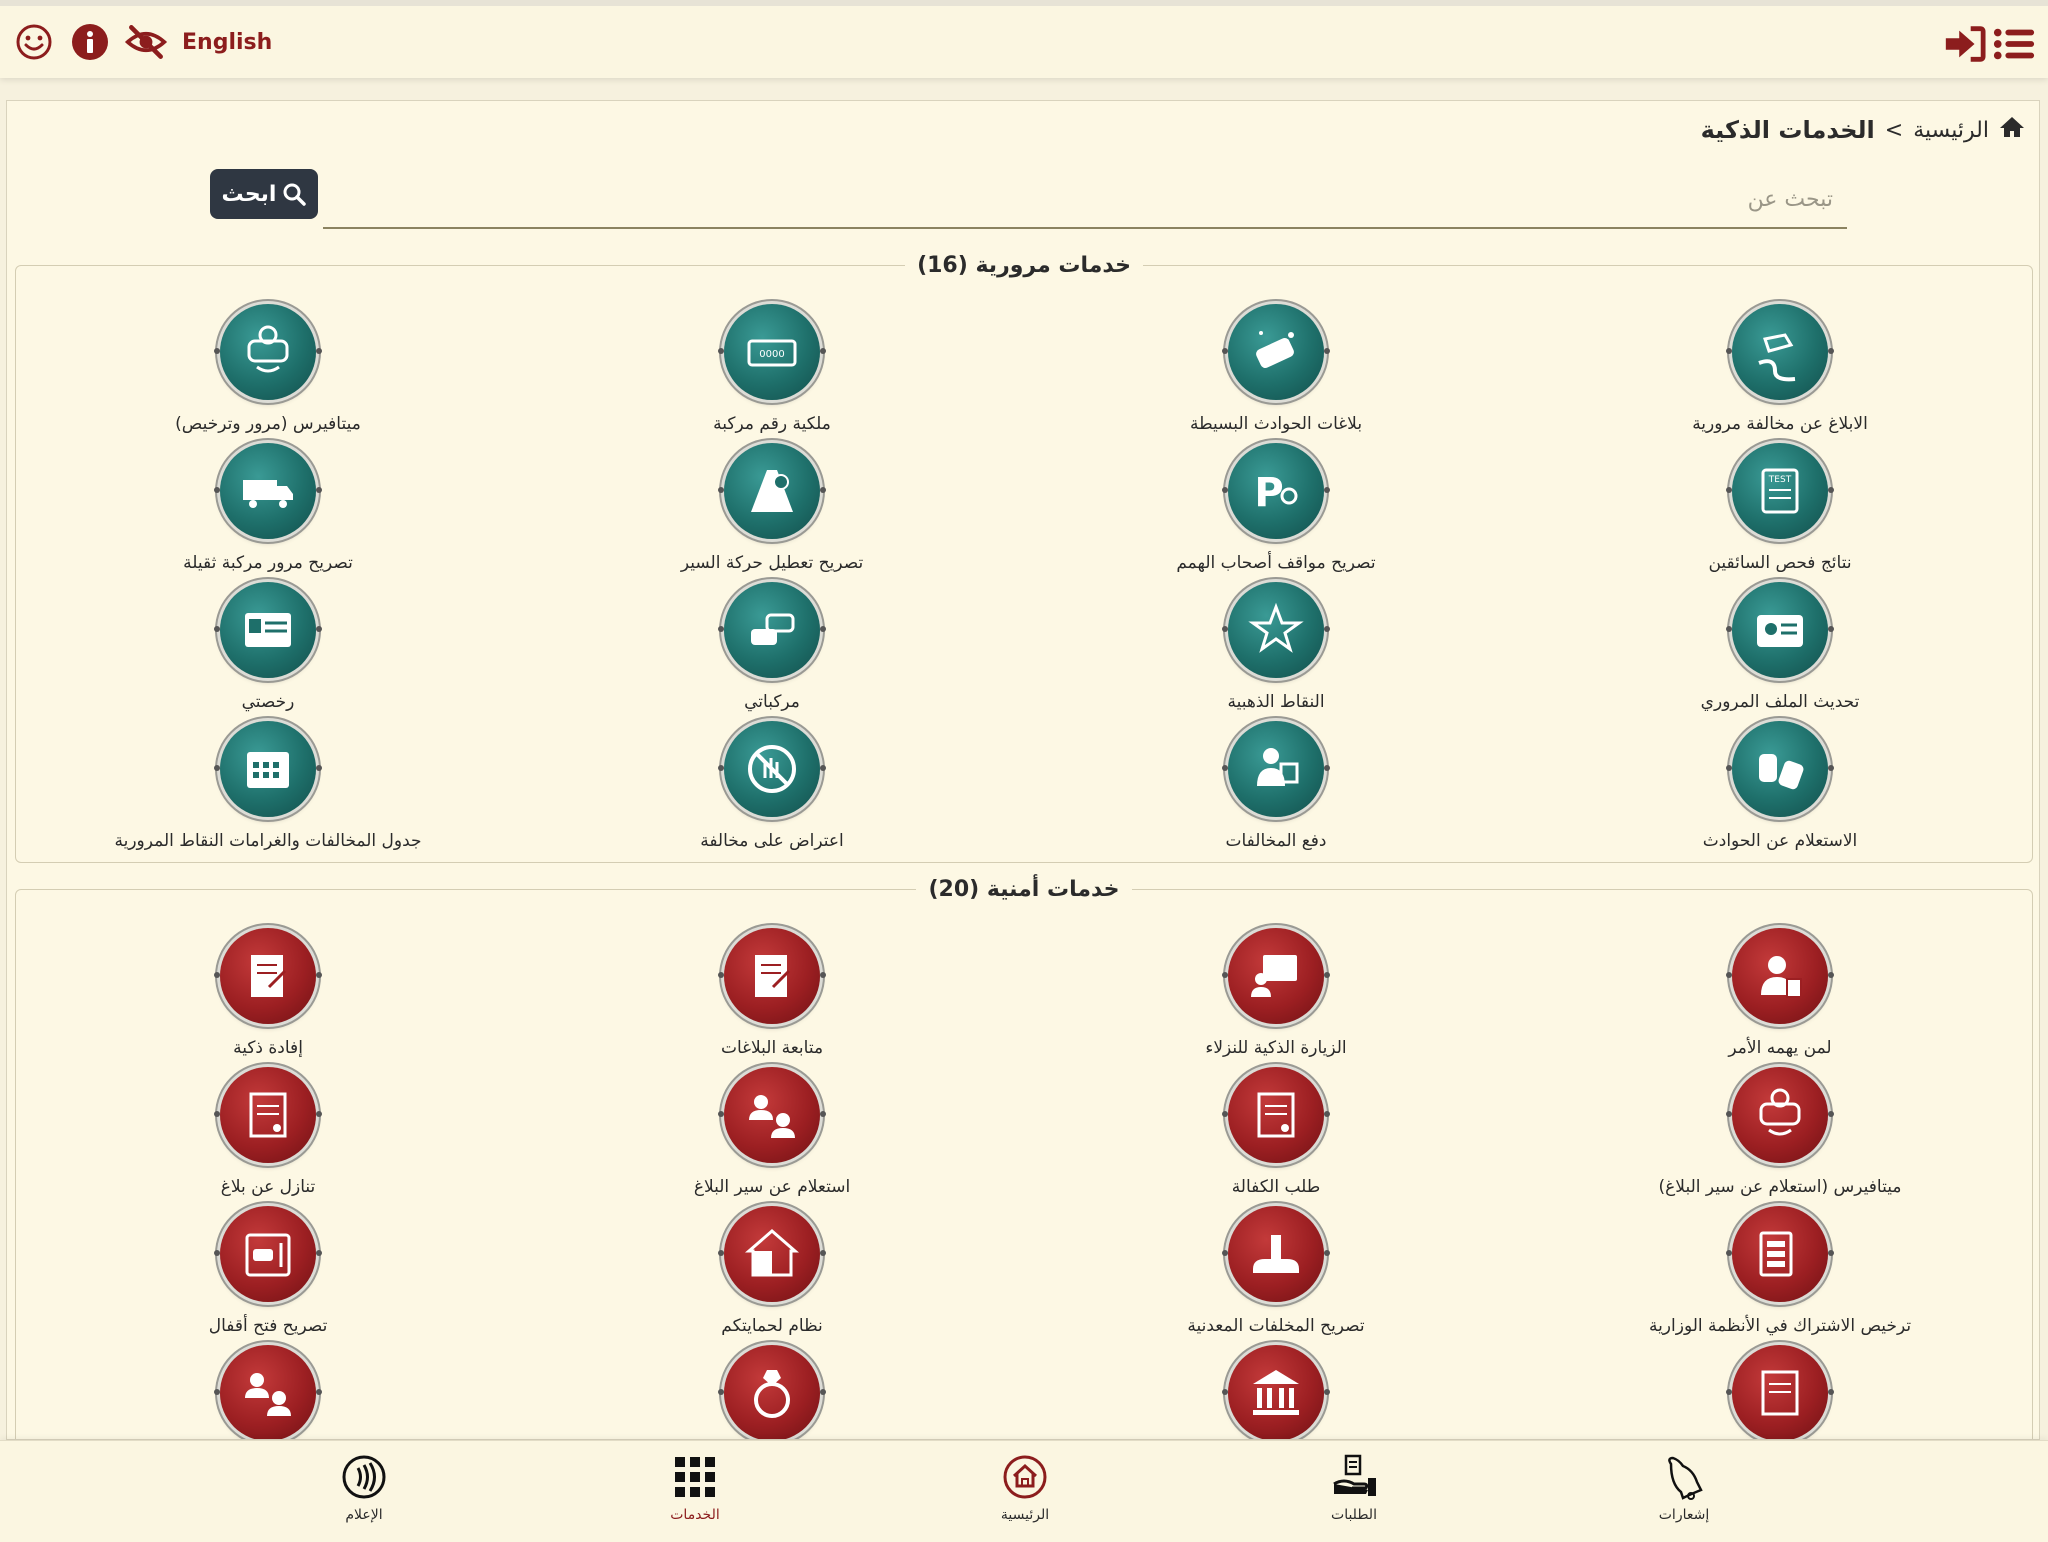  Describe the element at coordinates (772, 976) in the screenshot. I see `report-followup-icon` at that location.